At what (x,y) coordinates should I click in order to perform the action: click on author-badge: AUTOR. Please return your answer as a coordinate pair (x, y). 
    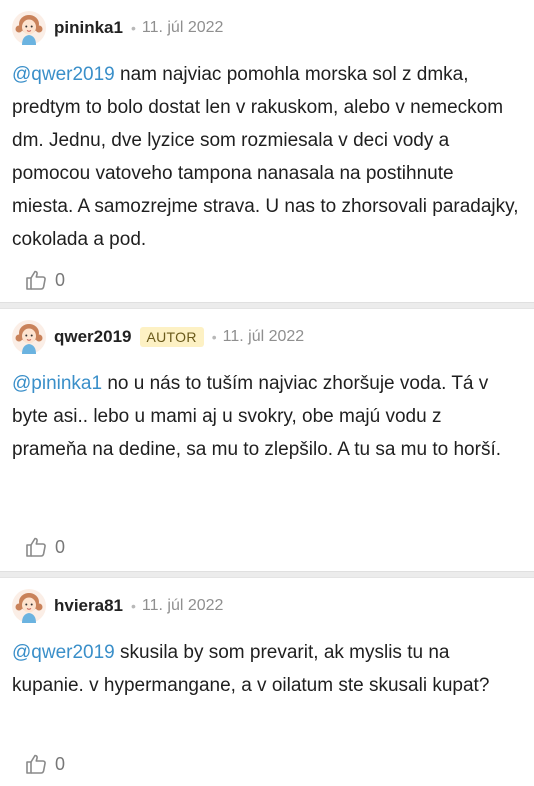
    Looking at the image, I should click on (171, 337).